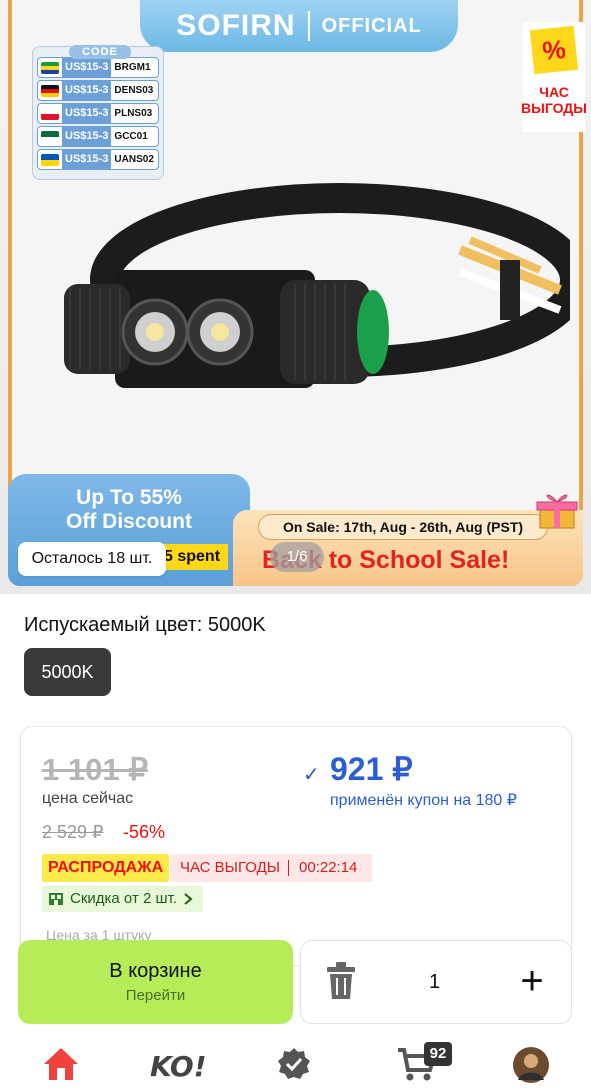  What do you see at coordinates (403, 527) in the screenshot?
I see `sale-dates: On Sale: 17th, Aug - 26th, Aug (PST)` at bounding box center [403, 527].